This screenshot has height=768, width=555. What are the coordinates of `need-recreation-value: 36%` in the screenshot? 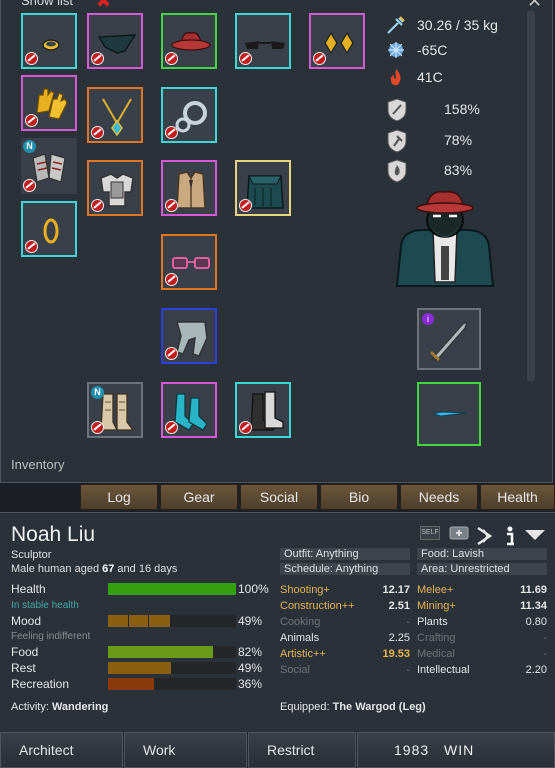 It's located at (250, 684).